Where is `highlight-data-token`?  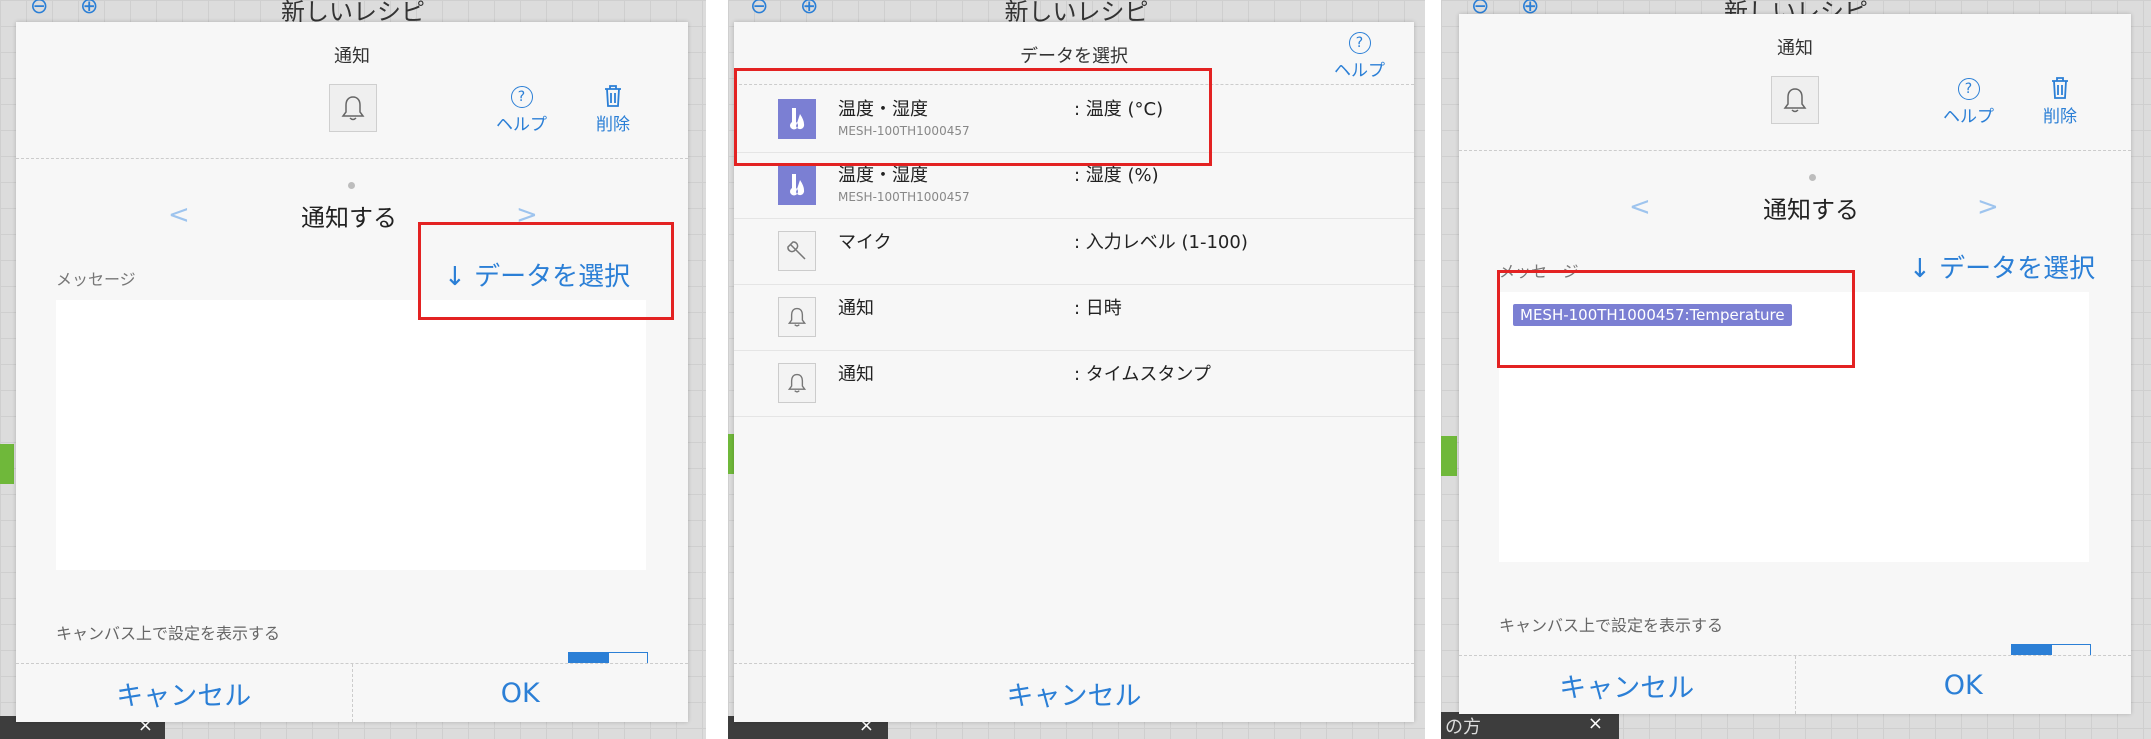 highlight-data-token is located at coordinates (1676, 319).